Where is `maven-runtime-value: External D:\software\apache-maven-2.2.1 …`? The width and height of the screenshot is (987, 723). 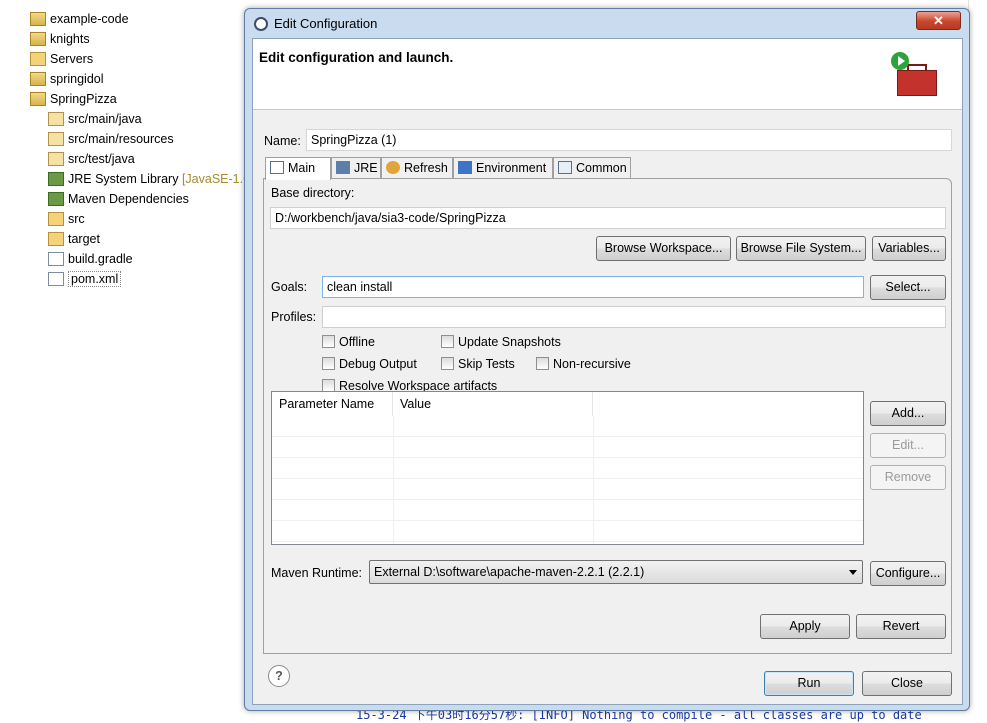 maven-runtime-value: External D:\software\apache-maven-2.2.1 … is located at coordinates (509, 572).